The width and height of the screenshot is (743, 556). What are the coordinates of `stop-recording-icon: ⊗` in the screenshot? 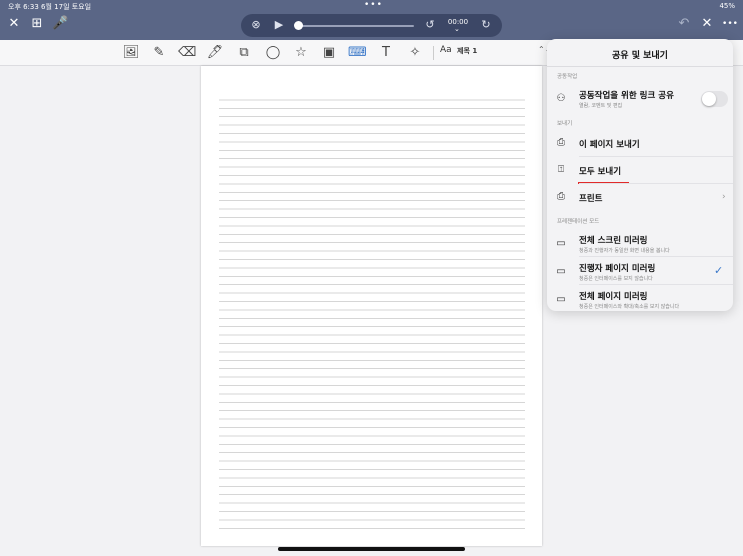 It's located at (256, 25).